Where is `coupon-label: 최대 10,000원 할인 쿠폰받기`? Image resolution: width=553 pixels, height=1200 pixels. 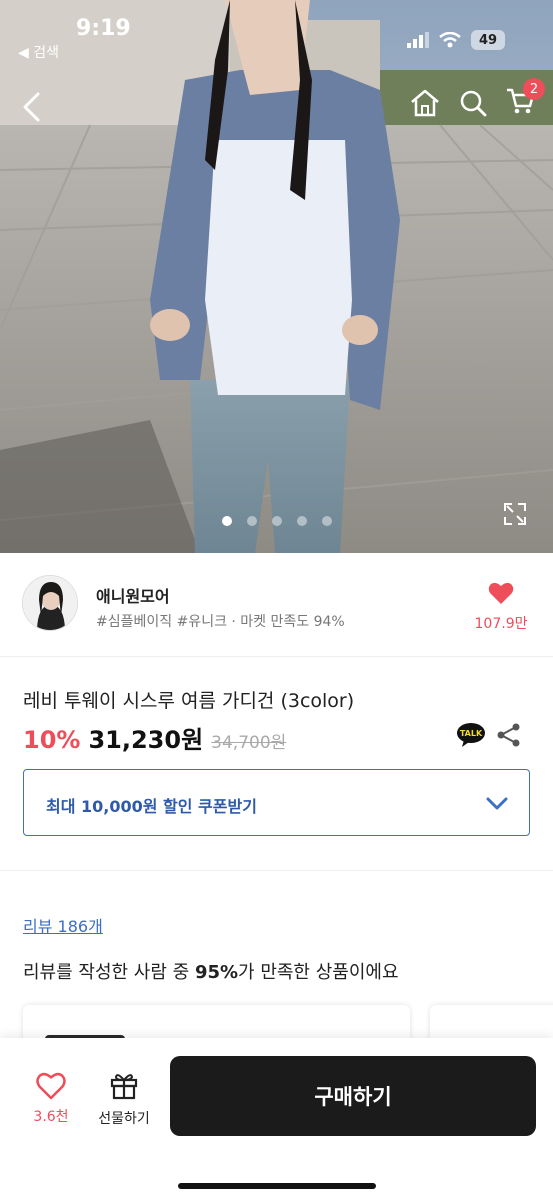
coupon-label: 최대 10,000원 할인 쿠폰받기 is located at coordinates (151, 806).